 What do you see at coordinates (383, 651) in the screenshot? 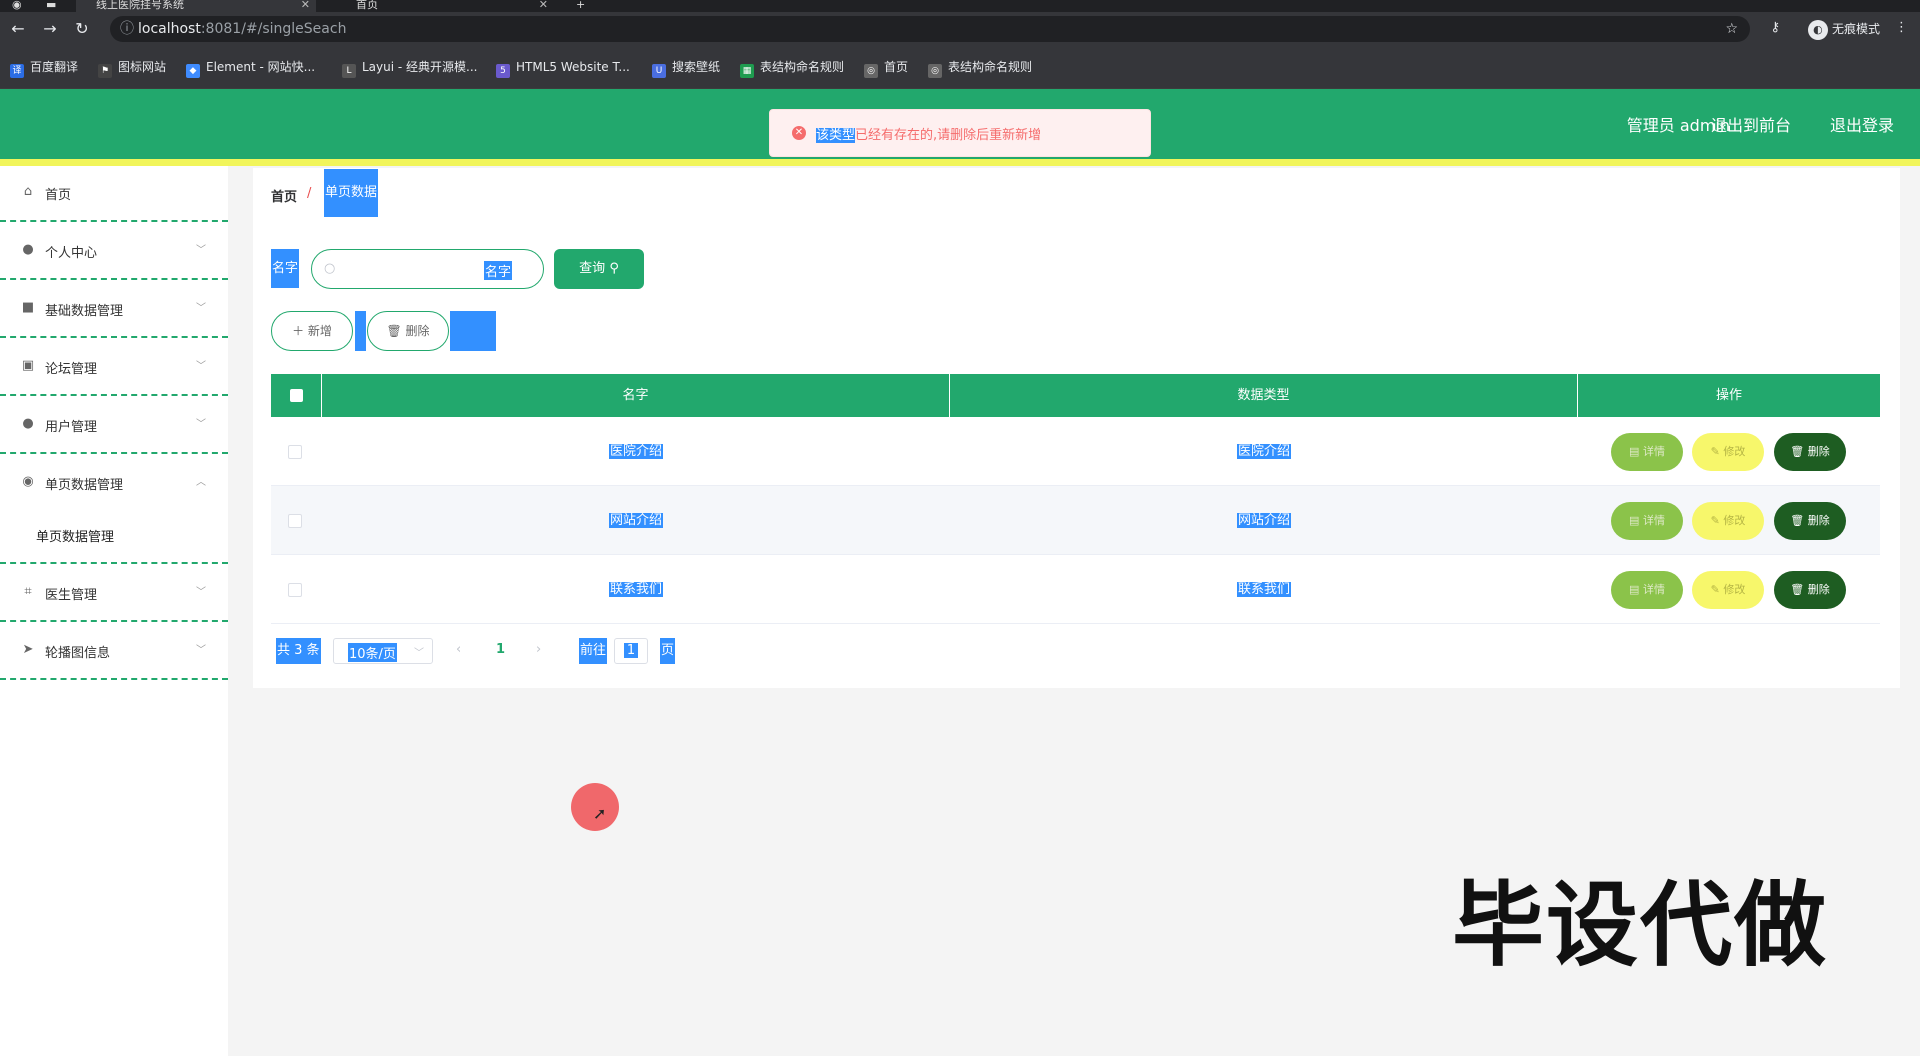
I see `page-size-select: 10条/页 ﹀` at bounding box center [383, 651].